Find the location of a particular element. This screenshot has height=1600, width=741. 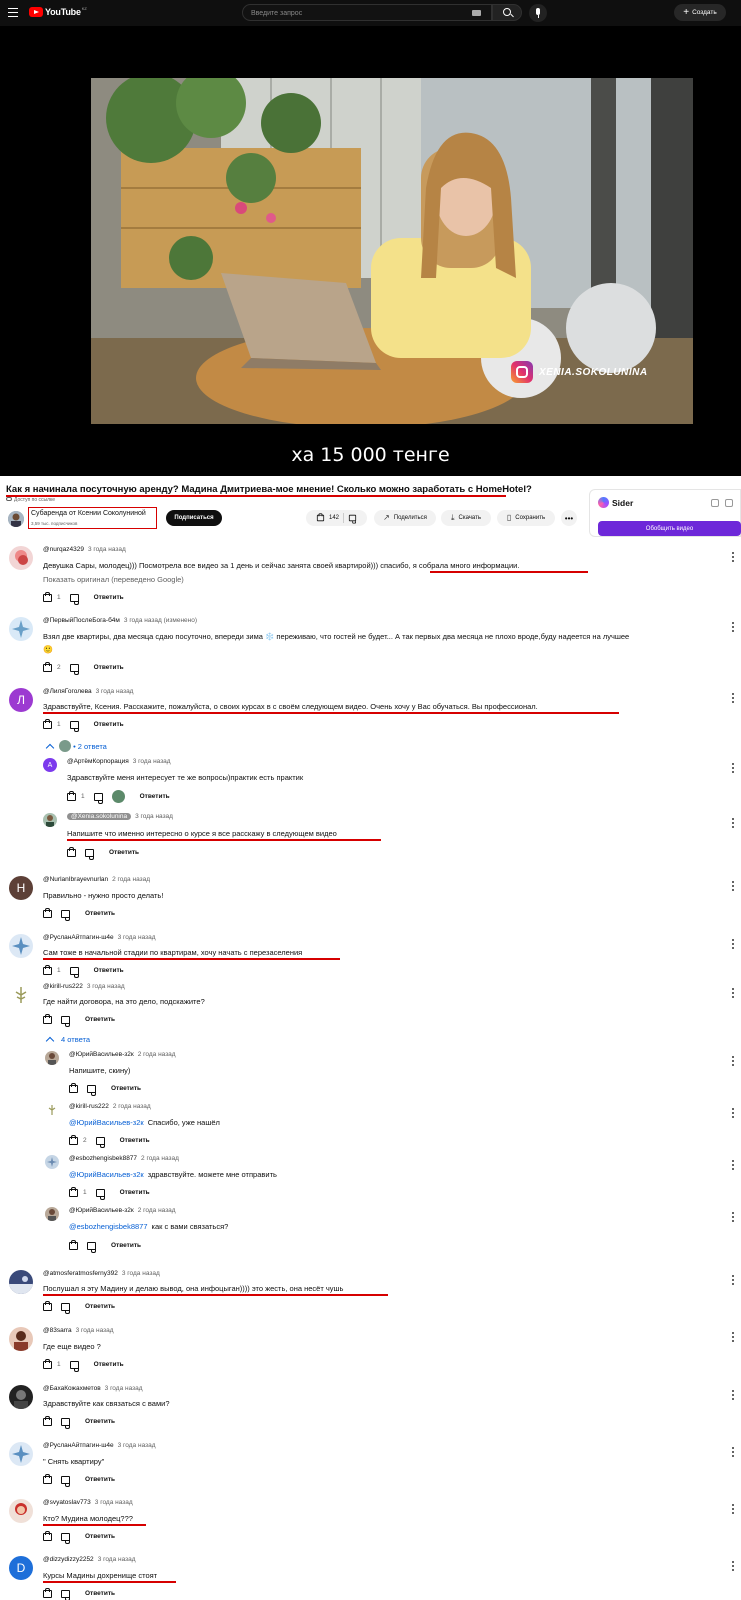

comment-author: @atmosferatmosferny392 3 года назад is located at coordinates (101, 1273).